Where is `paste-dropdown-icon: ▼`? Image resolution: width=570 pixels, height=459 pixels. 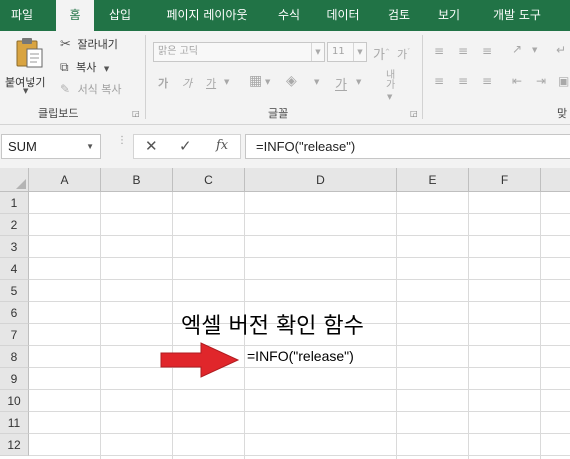
paste-dropdown-icon: ▼ is located at coordinates (25, 91).